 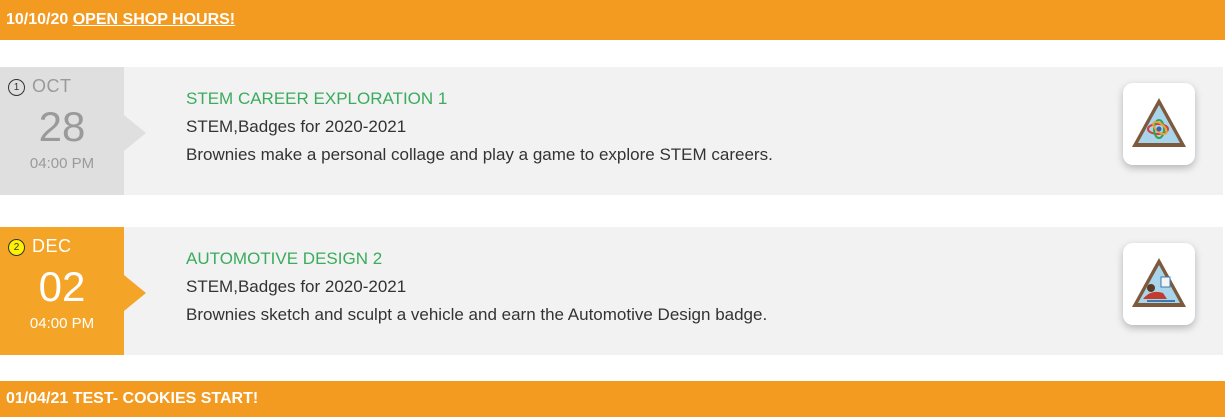 What do you see at coordinates (52, 246) in the screenshot?
I see `event-month: DEC` at bounding box center [52, 246].